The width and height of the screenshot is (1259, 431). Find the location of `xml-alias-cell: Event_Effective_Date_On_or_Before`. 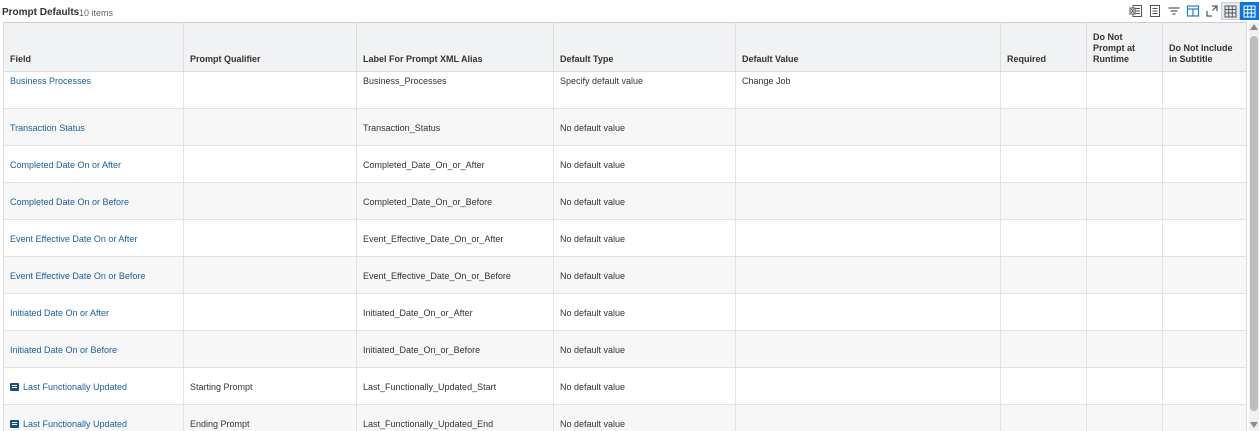

xml-alias-cell: Event_Effective_Date_On_or_Before is located at coordinates (455, 275).